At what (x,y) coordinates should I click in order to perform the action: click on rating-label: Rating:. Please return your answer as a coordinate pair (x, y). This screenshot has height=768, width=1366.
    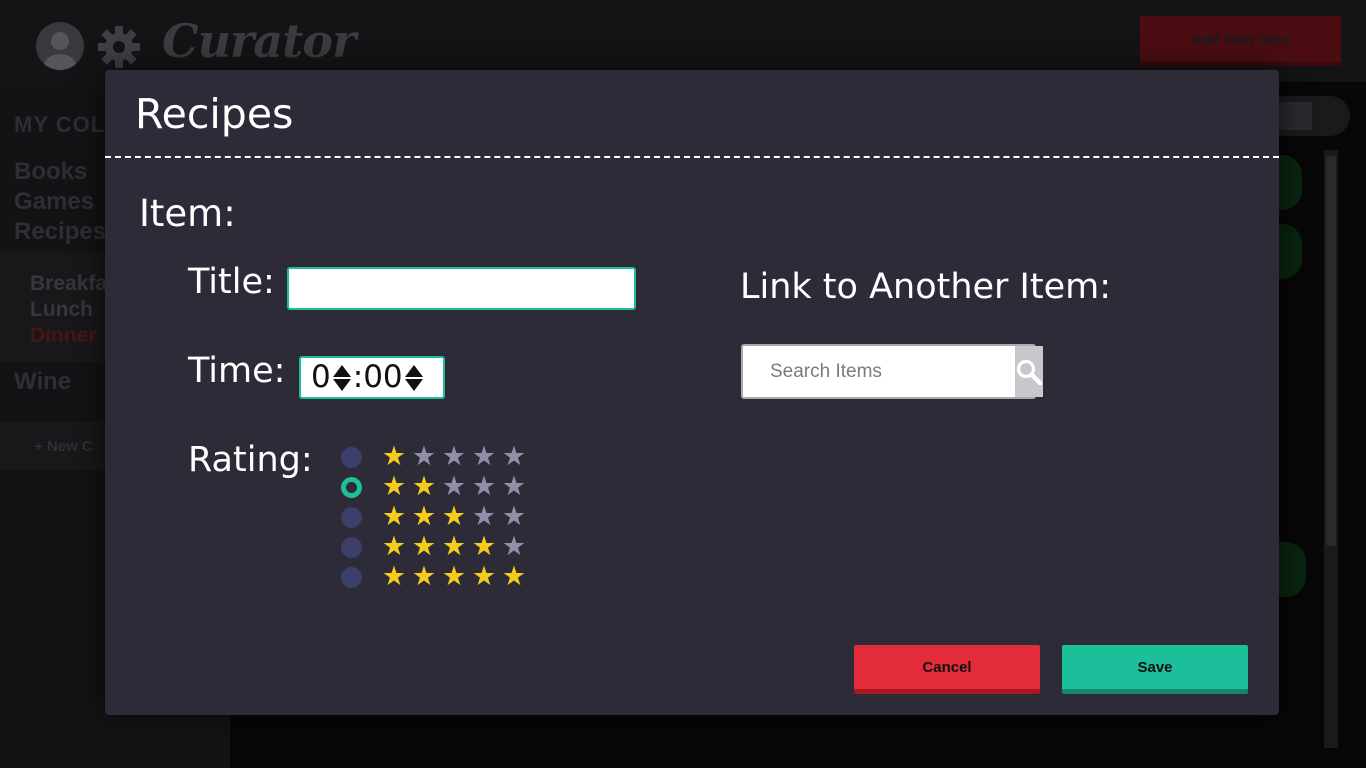
    Looking at the image, I should click on (250, 460).